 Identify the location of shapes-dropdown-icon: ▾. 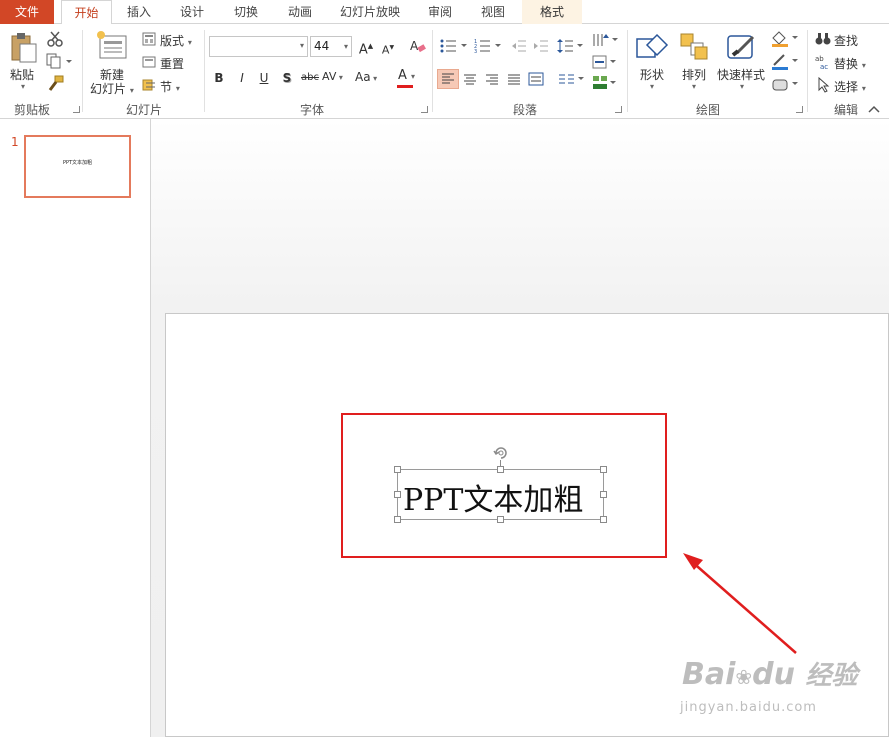
(652, 86).